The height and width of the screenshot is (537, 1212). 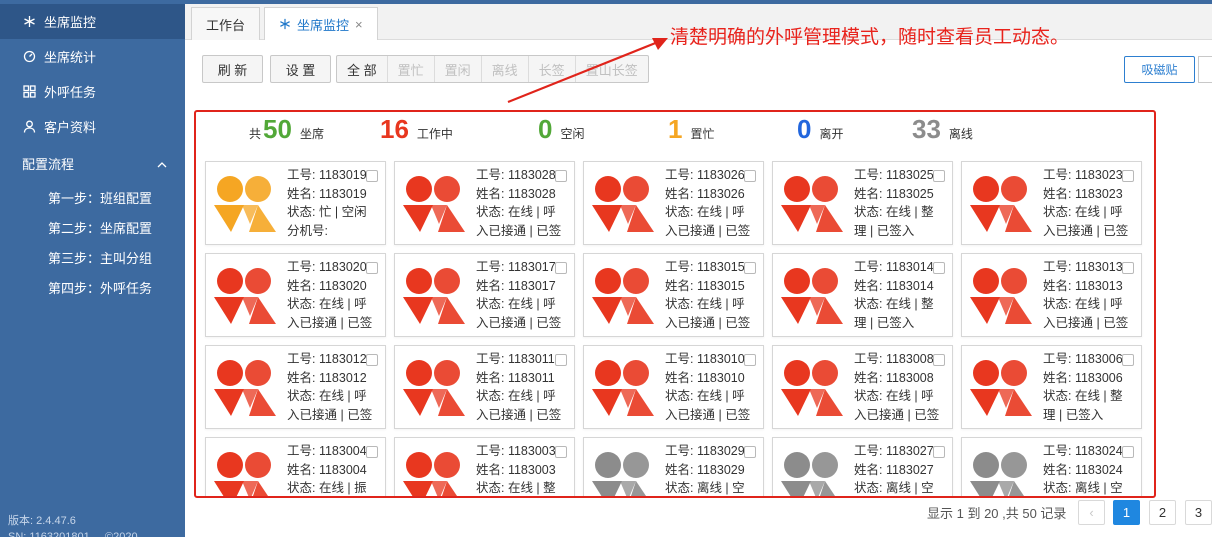 I want to click on page-button-1: 1, so click(x=1126, y=512).